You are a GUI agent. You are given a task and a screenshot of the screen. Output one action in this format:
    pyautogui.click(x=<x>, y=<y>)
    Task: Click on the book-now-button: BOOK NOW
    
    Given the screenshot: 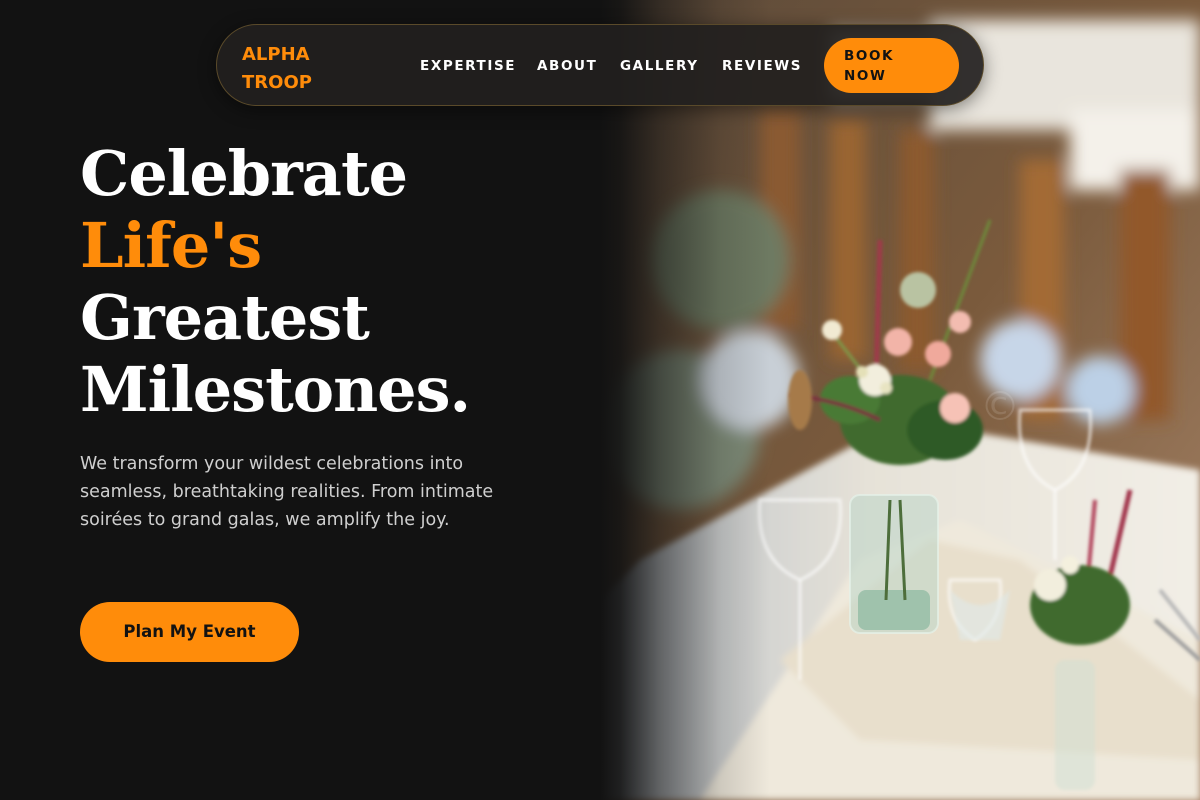 What is the action you would take?
    pyautogui.click(x=891, y=65)
    